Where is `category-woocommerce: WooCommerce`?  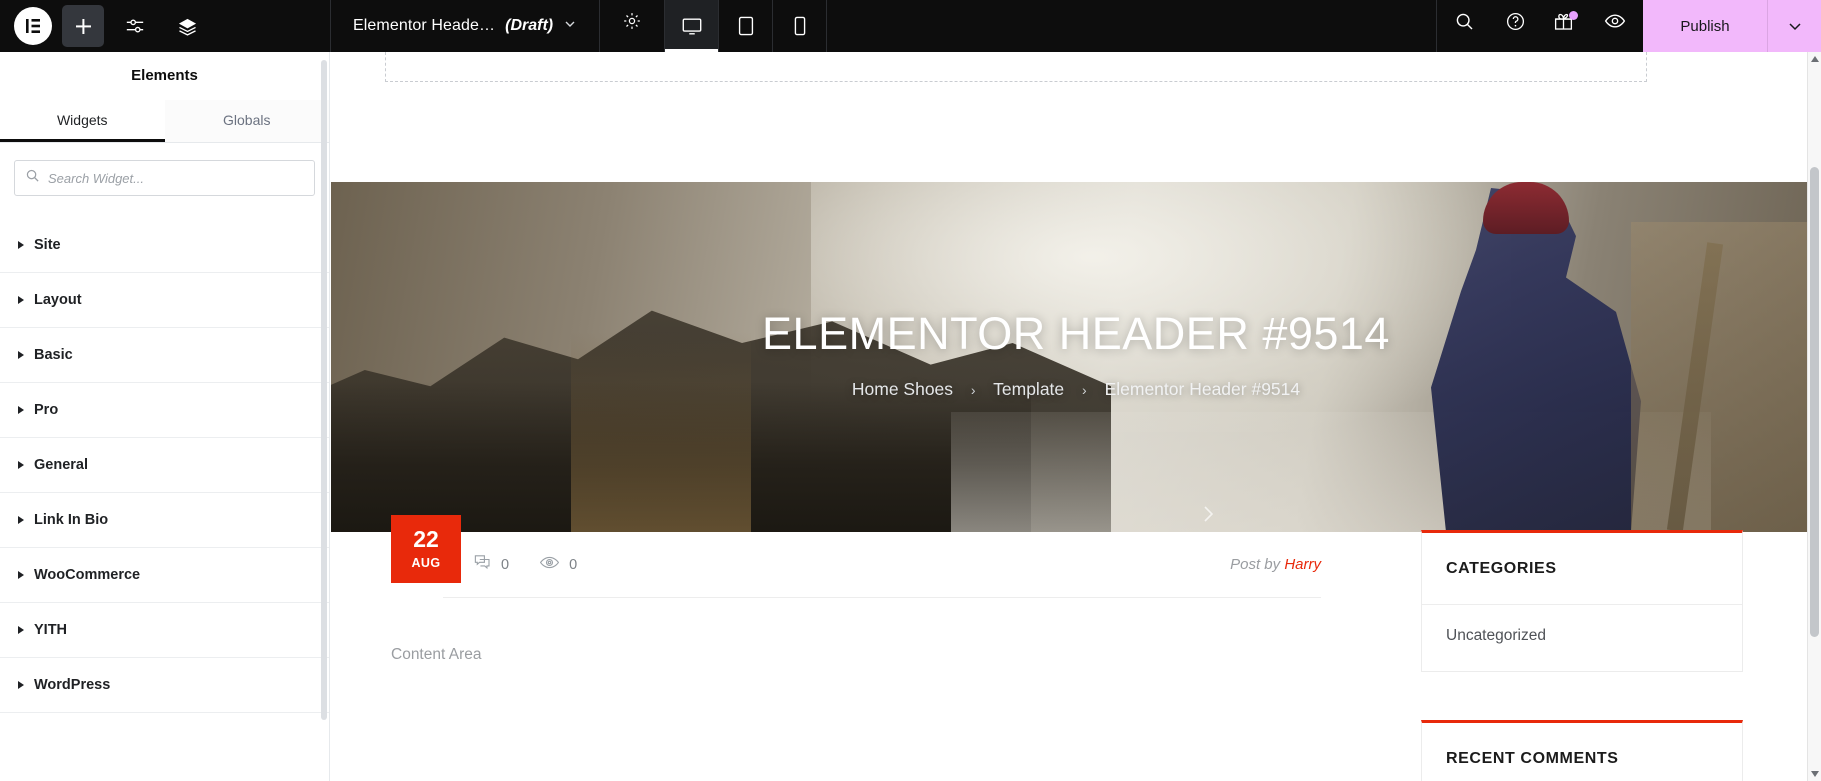
category-woocommerce: WooCommerce is located at coordinates (164, 575).